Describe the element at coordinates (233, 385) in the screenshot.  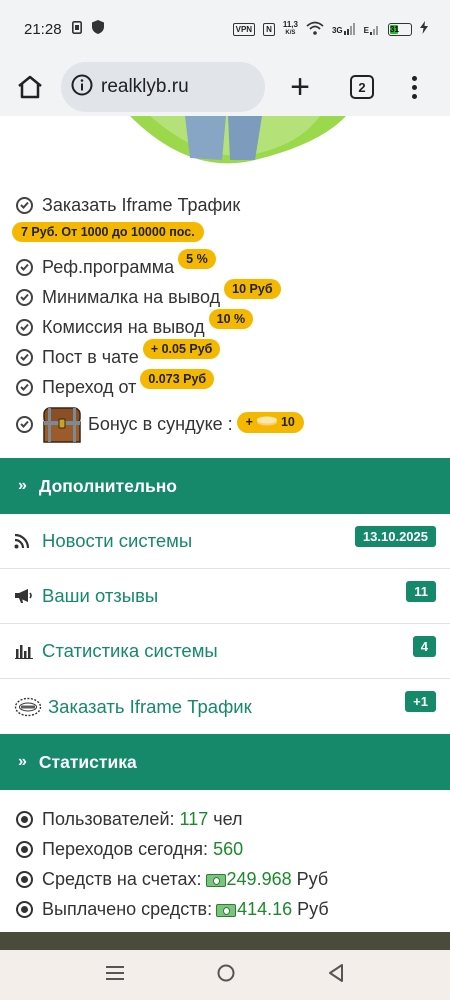
I see `feature-item: Переход от 0.073 Руб` at that location.